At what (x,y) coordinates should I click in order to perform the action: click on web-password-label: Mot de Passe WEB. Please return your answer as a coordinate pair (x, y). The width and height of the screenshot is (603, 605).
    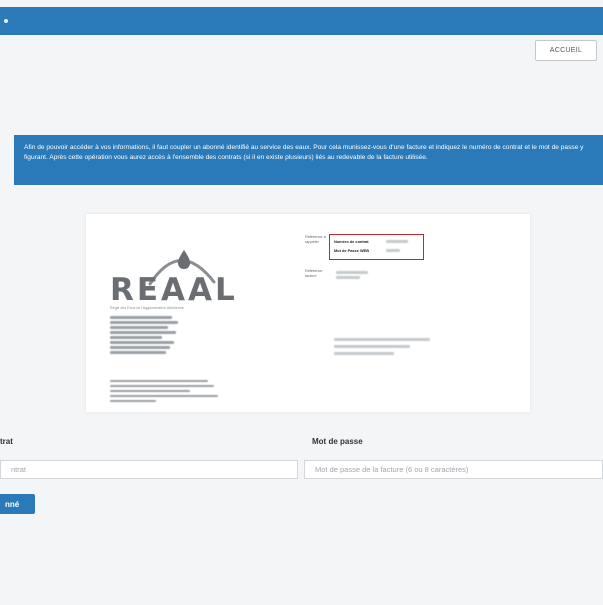
    Looking at the image, I should click on (352, 250).